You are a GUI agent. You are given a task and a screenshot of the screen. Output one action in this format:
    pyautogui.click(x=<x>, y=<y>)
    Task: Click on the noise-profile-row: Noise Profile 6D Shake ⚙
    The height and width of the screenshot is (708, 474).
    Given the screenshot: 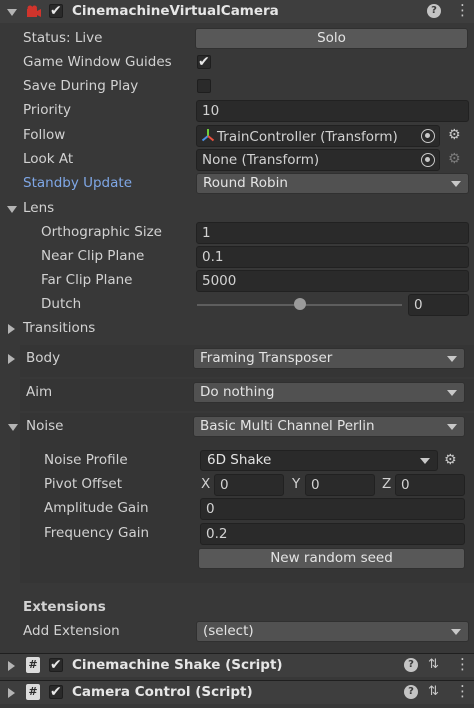 What is the action you would take?
    pyautogui.click(x=237, y=461)
    